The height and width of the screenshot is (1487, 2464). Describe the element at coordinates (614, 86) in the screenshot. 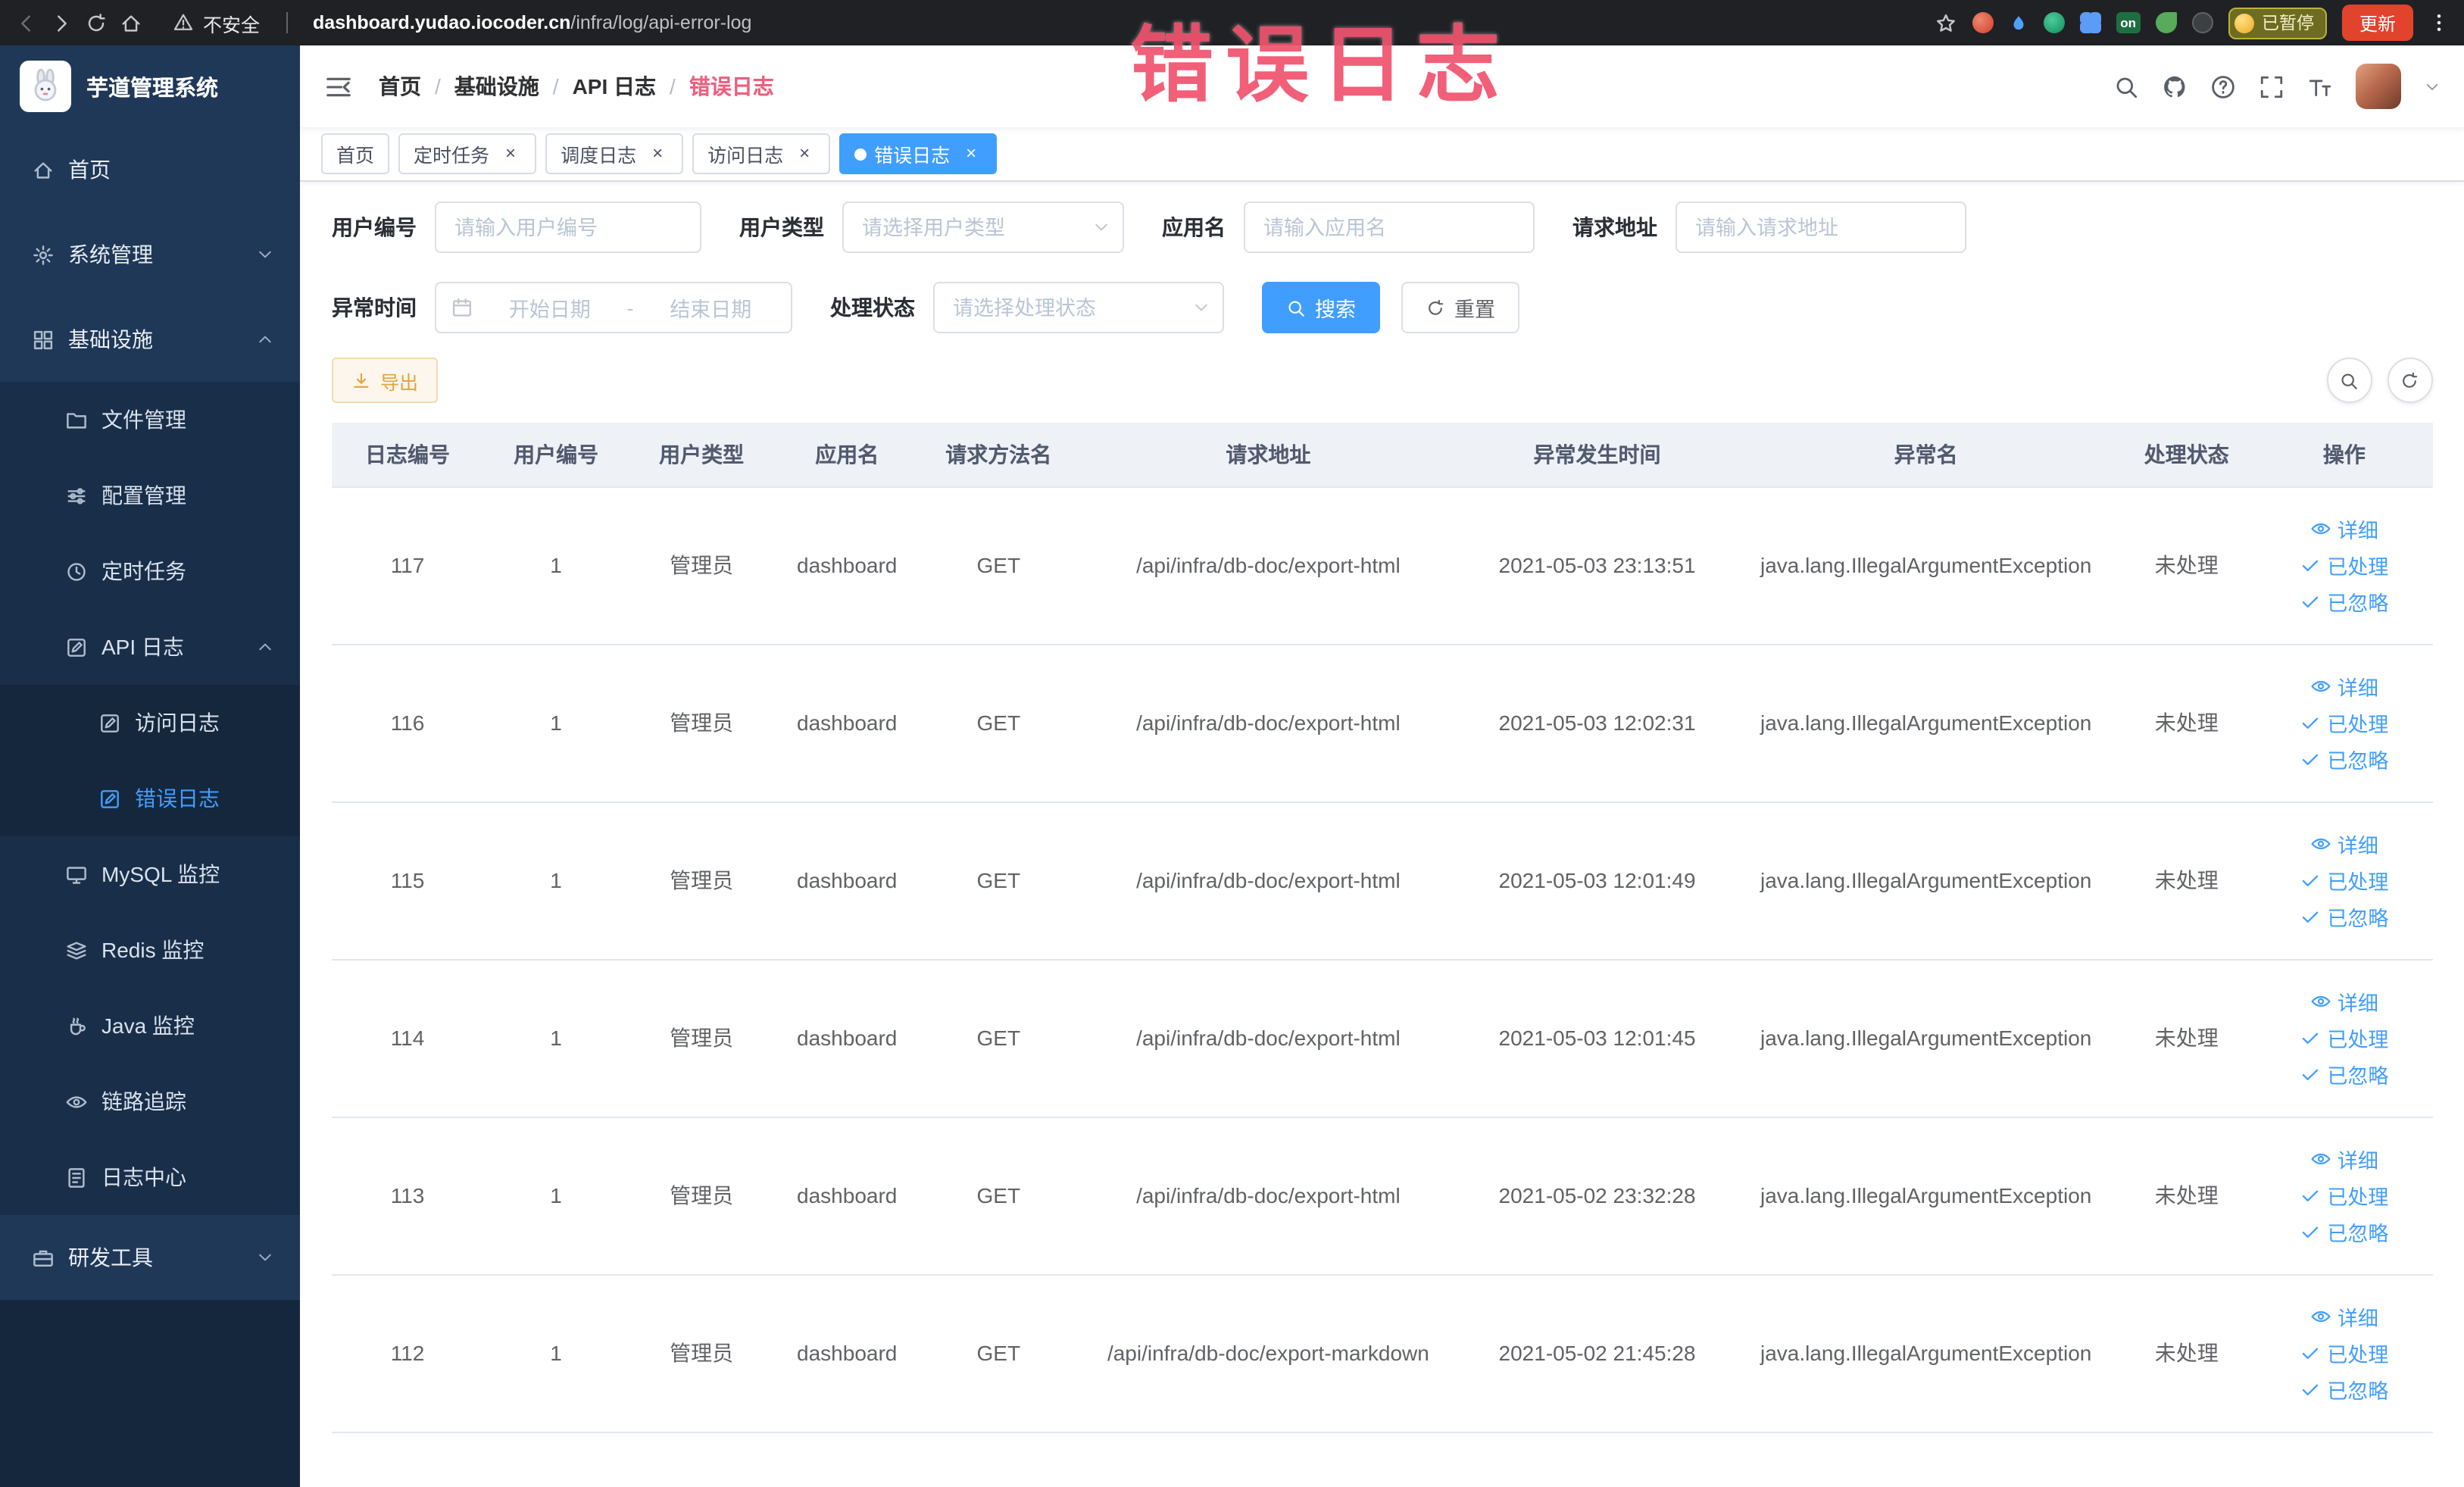

I see `breadcrumb-item: API 日志` at that location.